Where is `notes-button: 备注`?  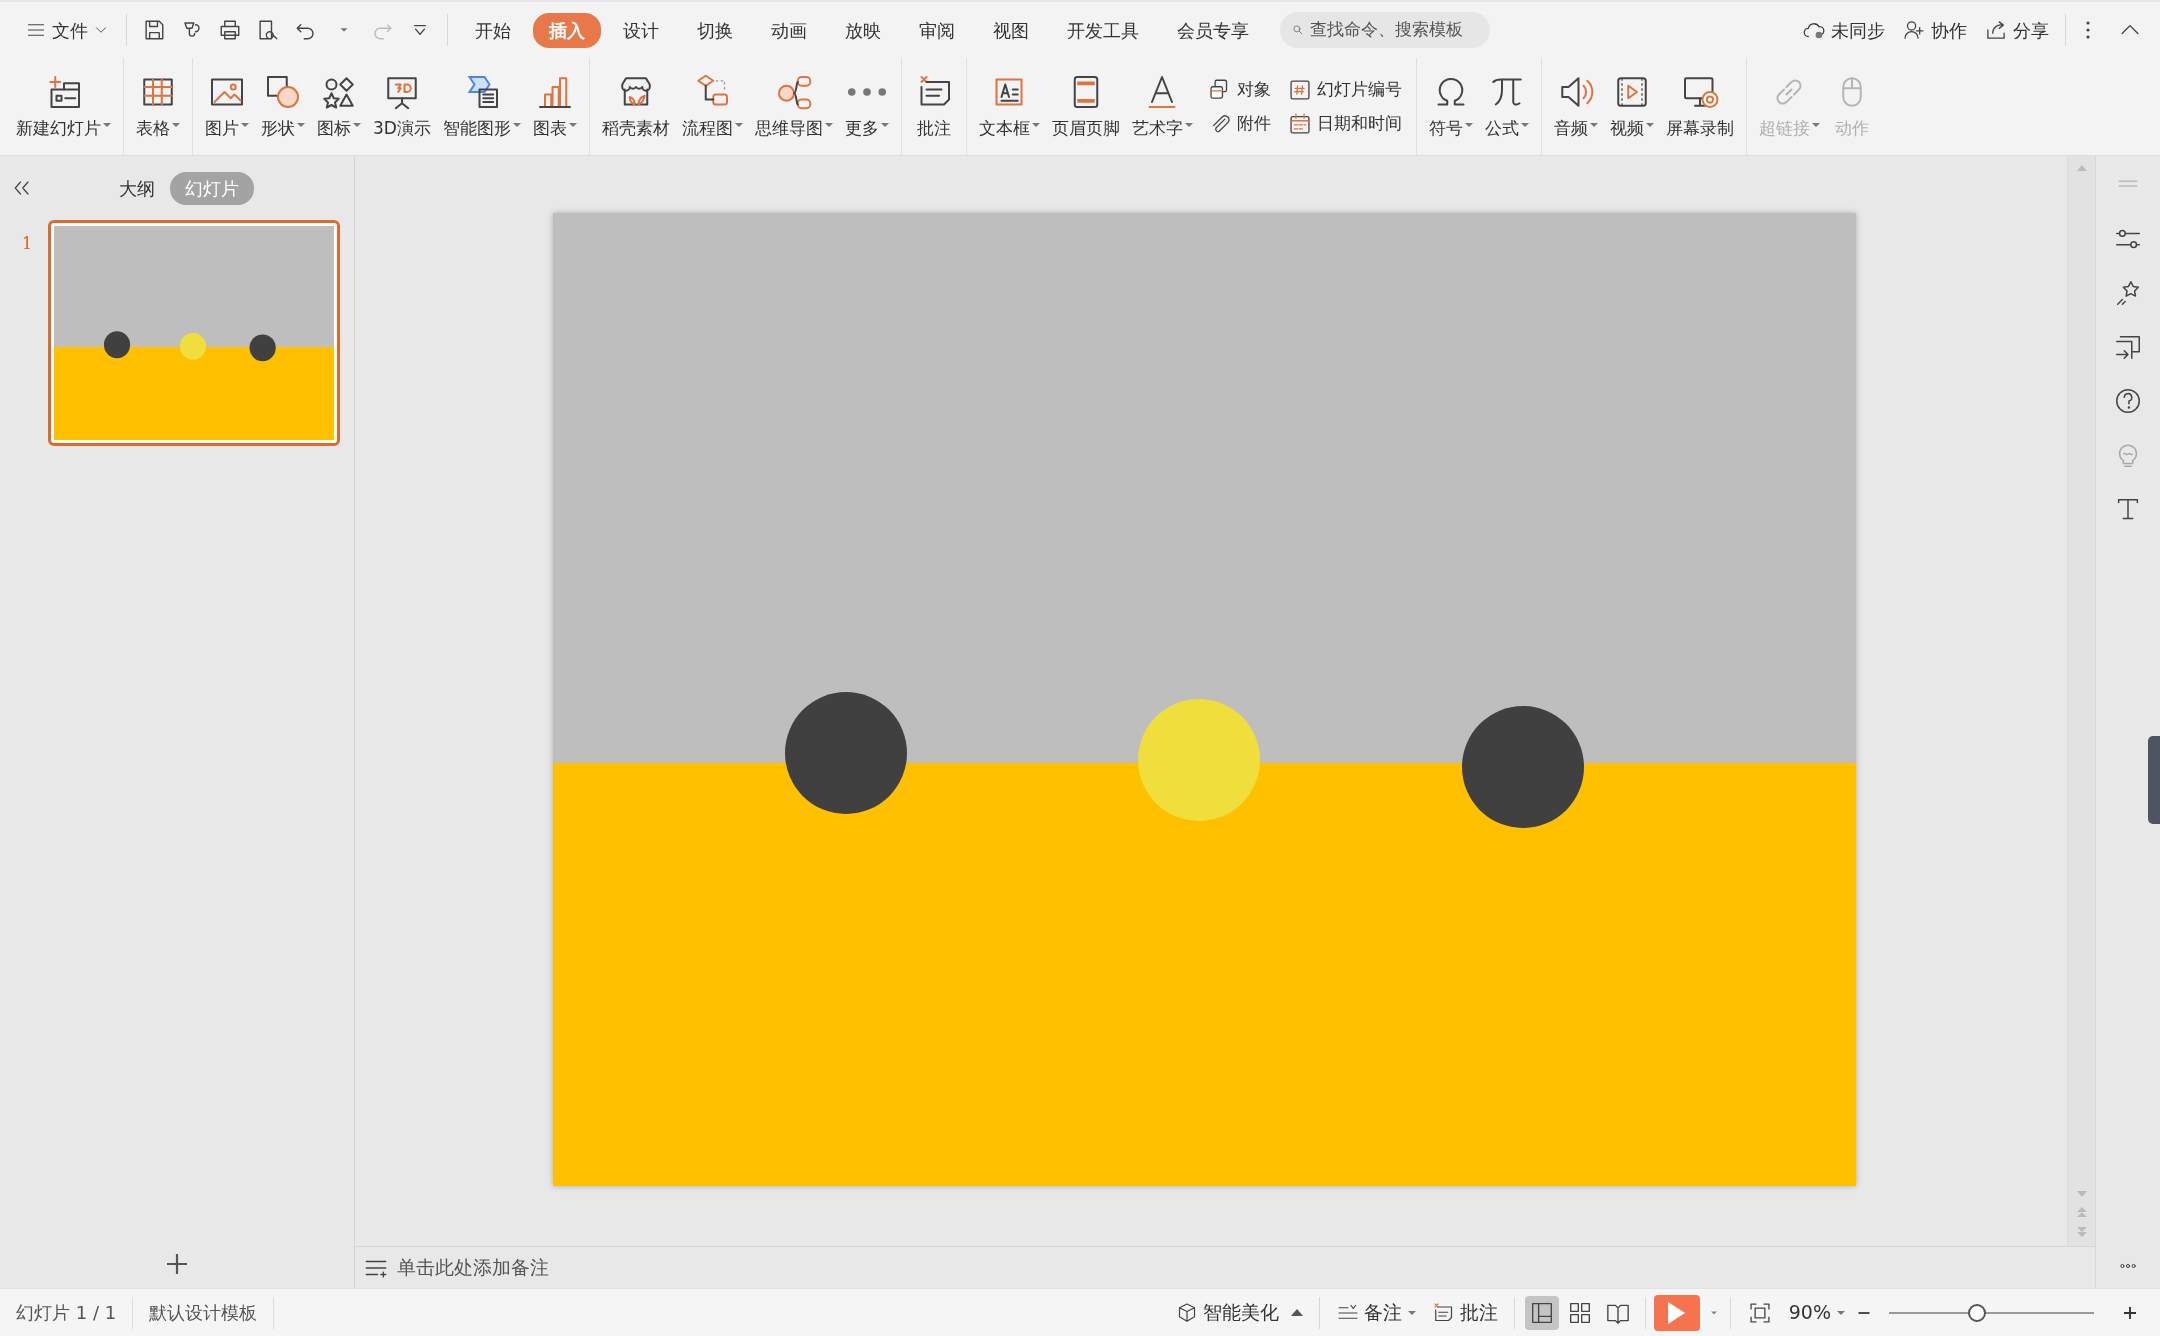
notes-button: 备注 is located at coordinates (1375, 1312).